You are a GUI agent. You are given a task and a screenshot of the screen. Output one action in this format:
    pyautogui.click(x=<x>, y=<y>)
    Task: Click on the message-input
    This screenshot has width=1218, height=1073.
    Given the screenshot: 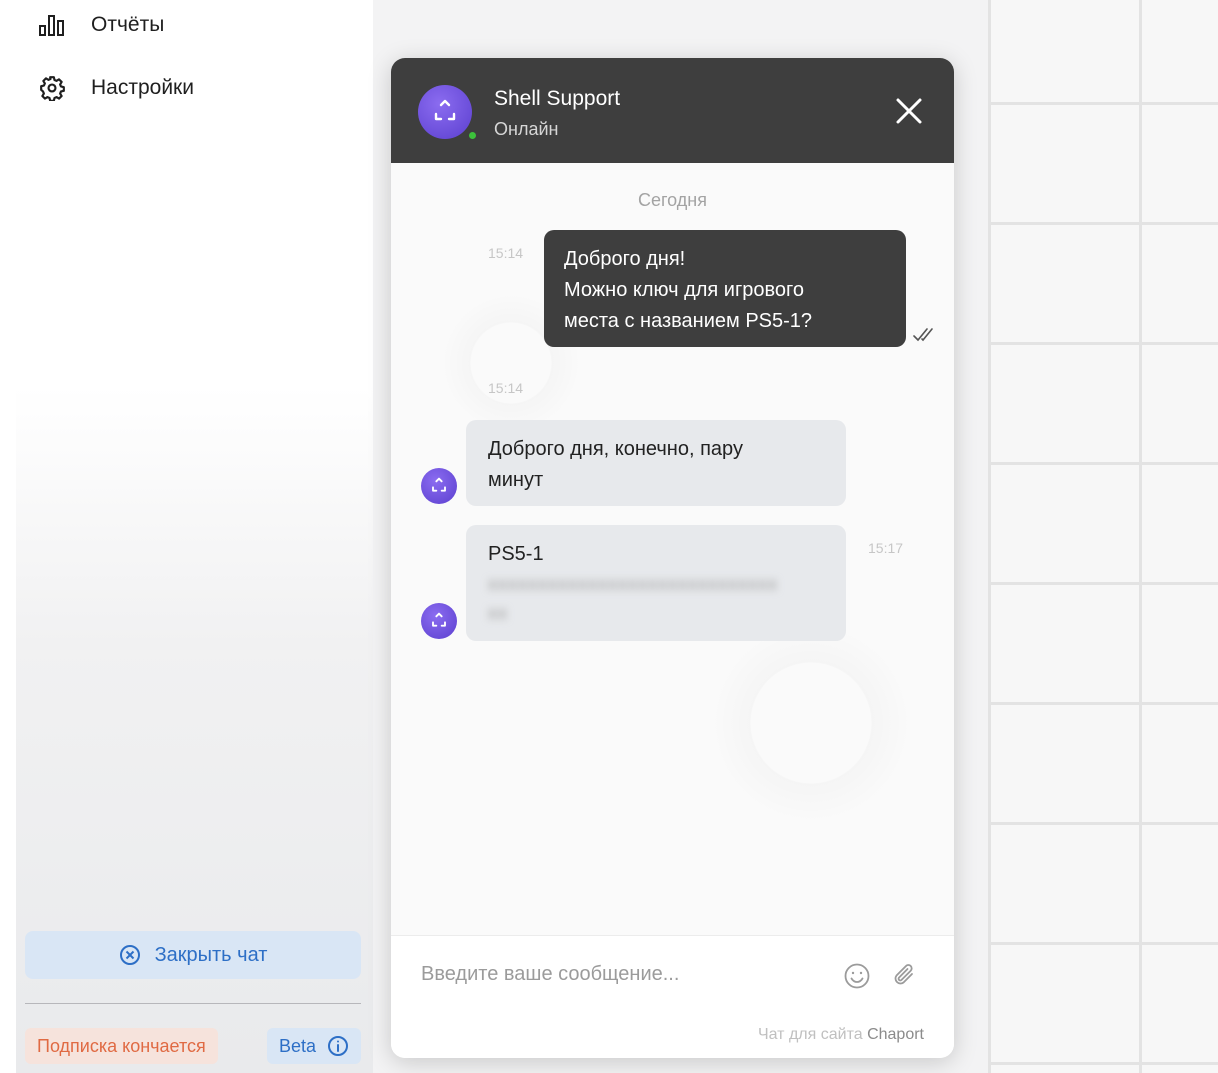 What is the action you would take?
    pyautogui.click(x=611, y=974)
    